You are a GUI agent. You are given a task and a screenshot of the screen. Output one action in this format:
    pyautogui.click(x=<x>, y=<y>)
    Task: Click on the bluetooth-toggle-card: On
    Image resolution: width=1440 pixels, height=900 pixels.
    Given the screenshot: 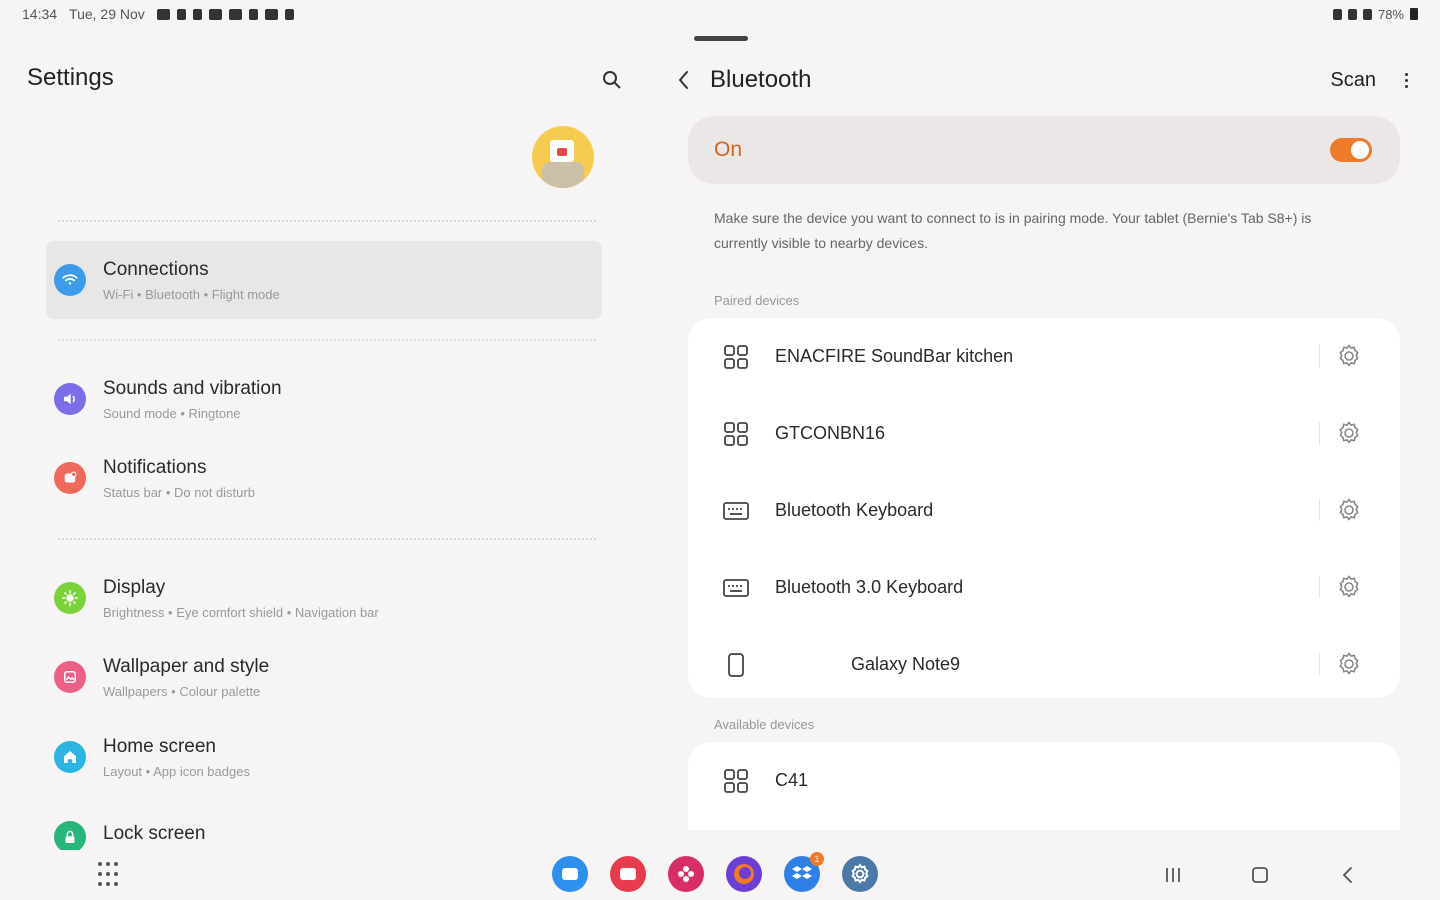 What is the action you would take?
    pyautogui.click(x=1044, y=150)
    